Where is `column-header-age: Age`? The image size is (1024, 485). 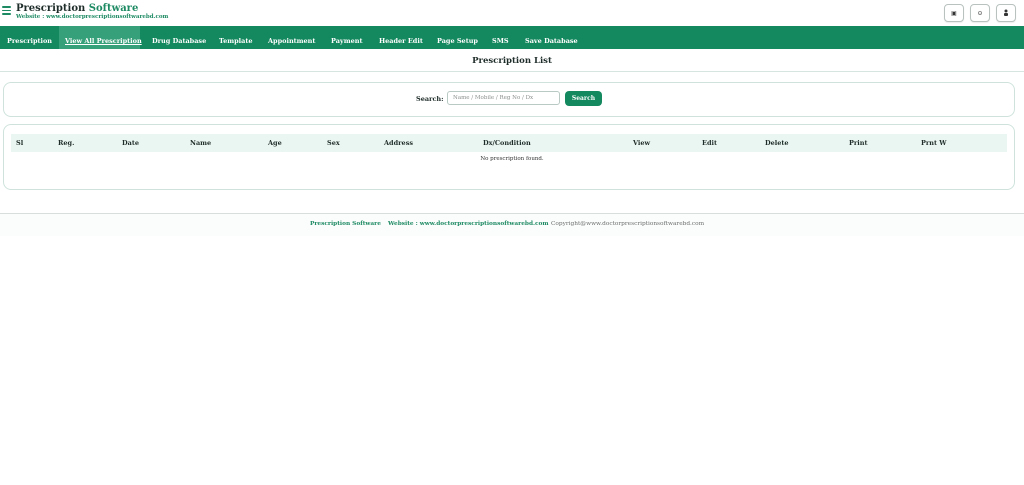 column-header-age: Age is located at coordinates (275, 143).